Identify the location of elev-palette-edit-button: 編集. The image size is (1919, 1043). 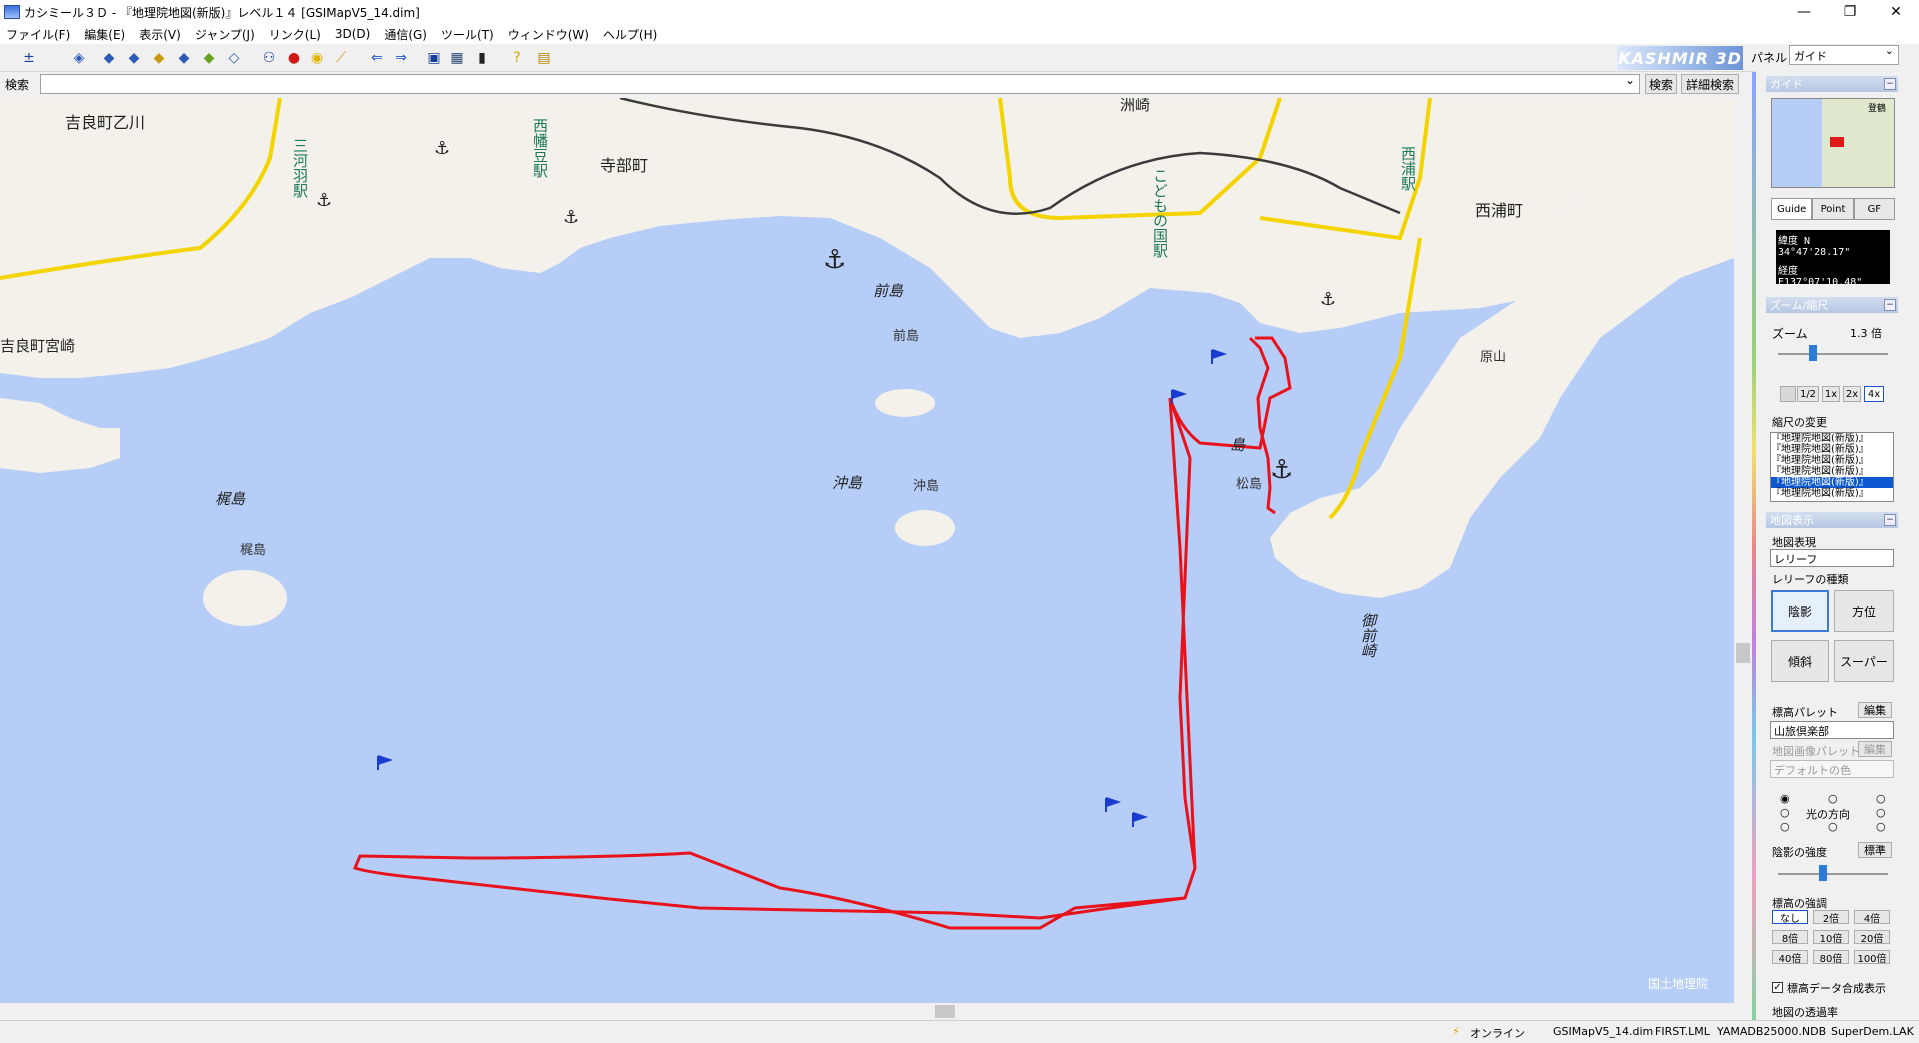
(1875, 710).